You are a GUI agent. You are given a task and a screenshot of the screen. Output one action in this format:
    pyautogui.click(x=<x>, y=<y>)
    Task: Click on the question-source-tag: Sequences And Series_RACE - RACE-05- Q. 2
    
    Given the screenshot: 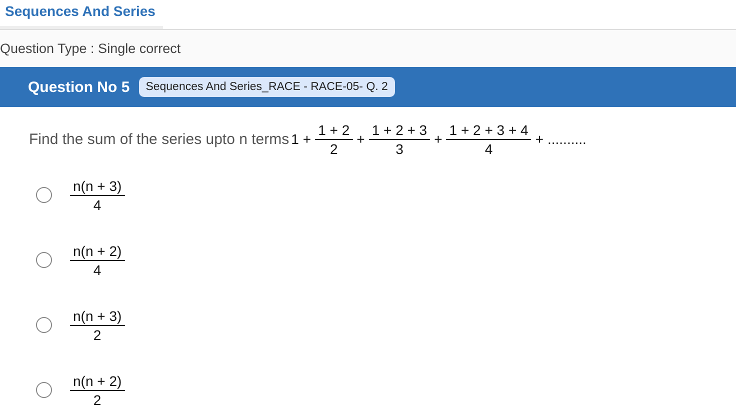 What is the action you would take?
    pyautogui.click(x=266, y=87)
    